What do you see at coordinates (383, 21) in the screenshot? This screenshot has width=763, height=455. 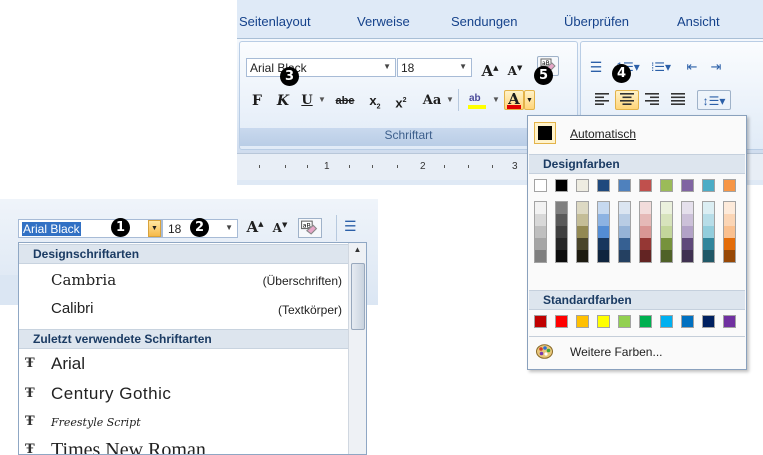 I see `tab-verweise: Verweise` at bounding box center [383, 21].